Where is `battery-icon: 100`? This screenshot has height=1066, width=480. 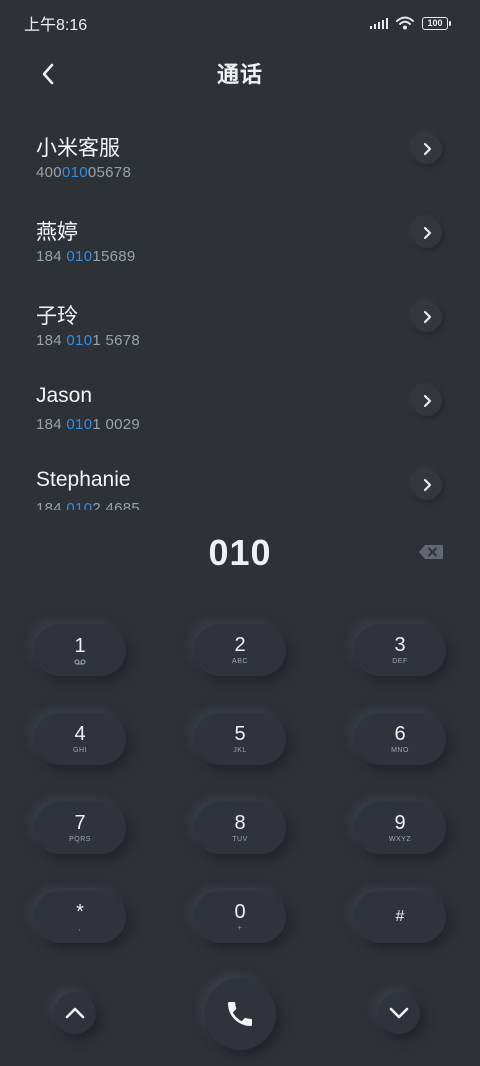 battery-icon: 100 is located at coordinates (436, 23).